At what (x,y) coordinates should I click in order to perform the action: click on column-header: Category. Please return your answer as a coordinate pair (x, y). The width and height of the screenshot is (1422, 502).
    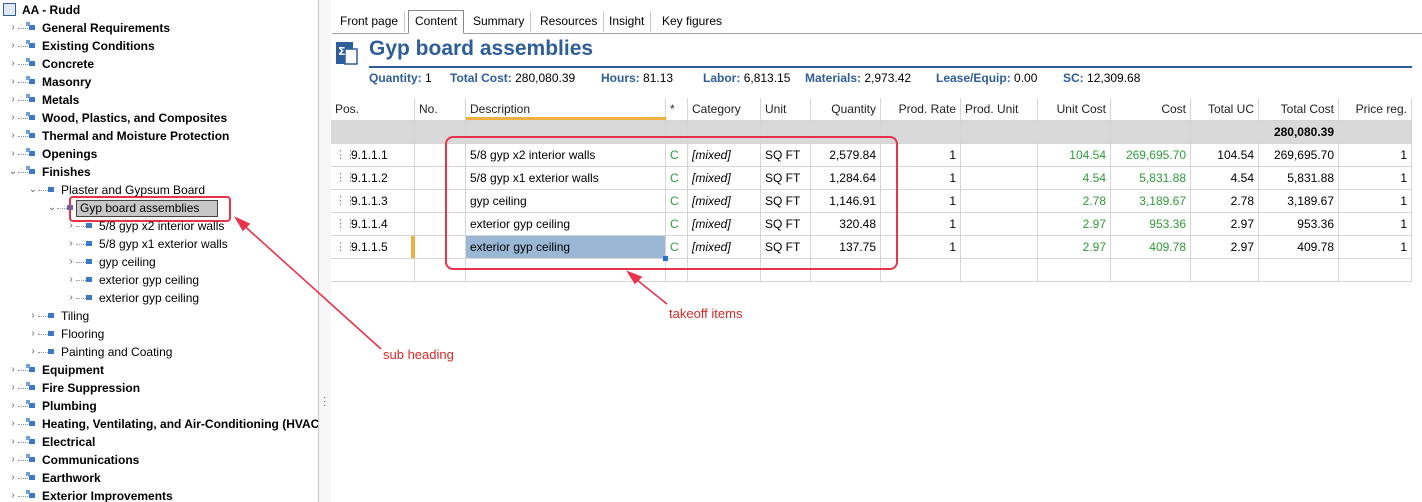
    Looking at the image, I should click on (724, 109).